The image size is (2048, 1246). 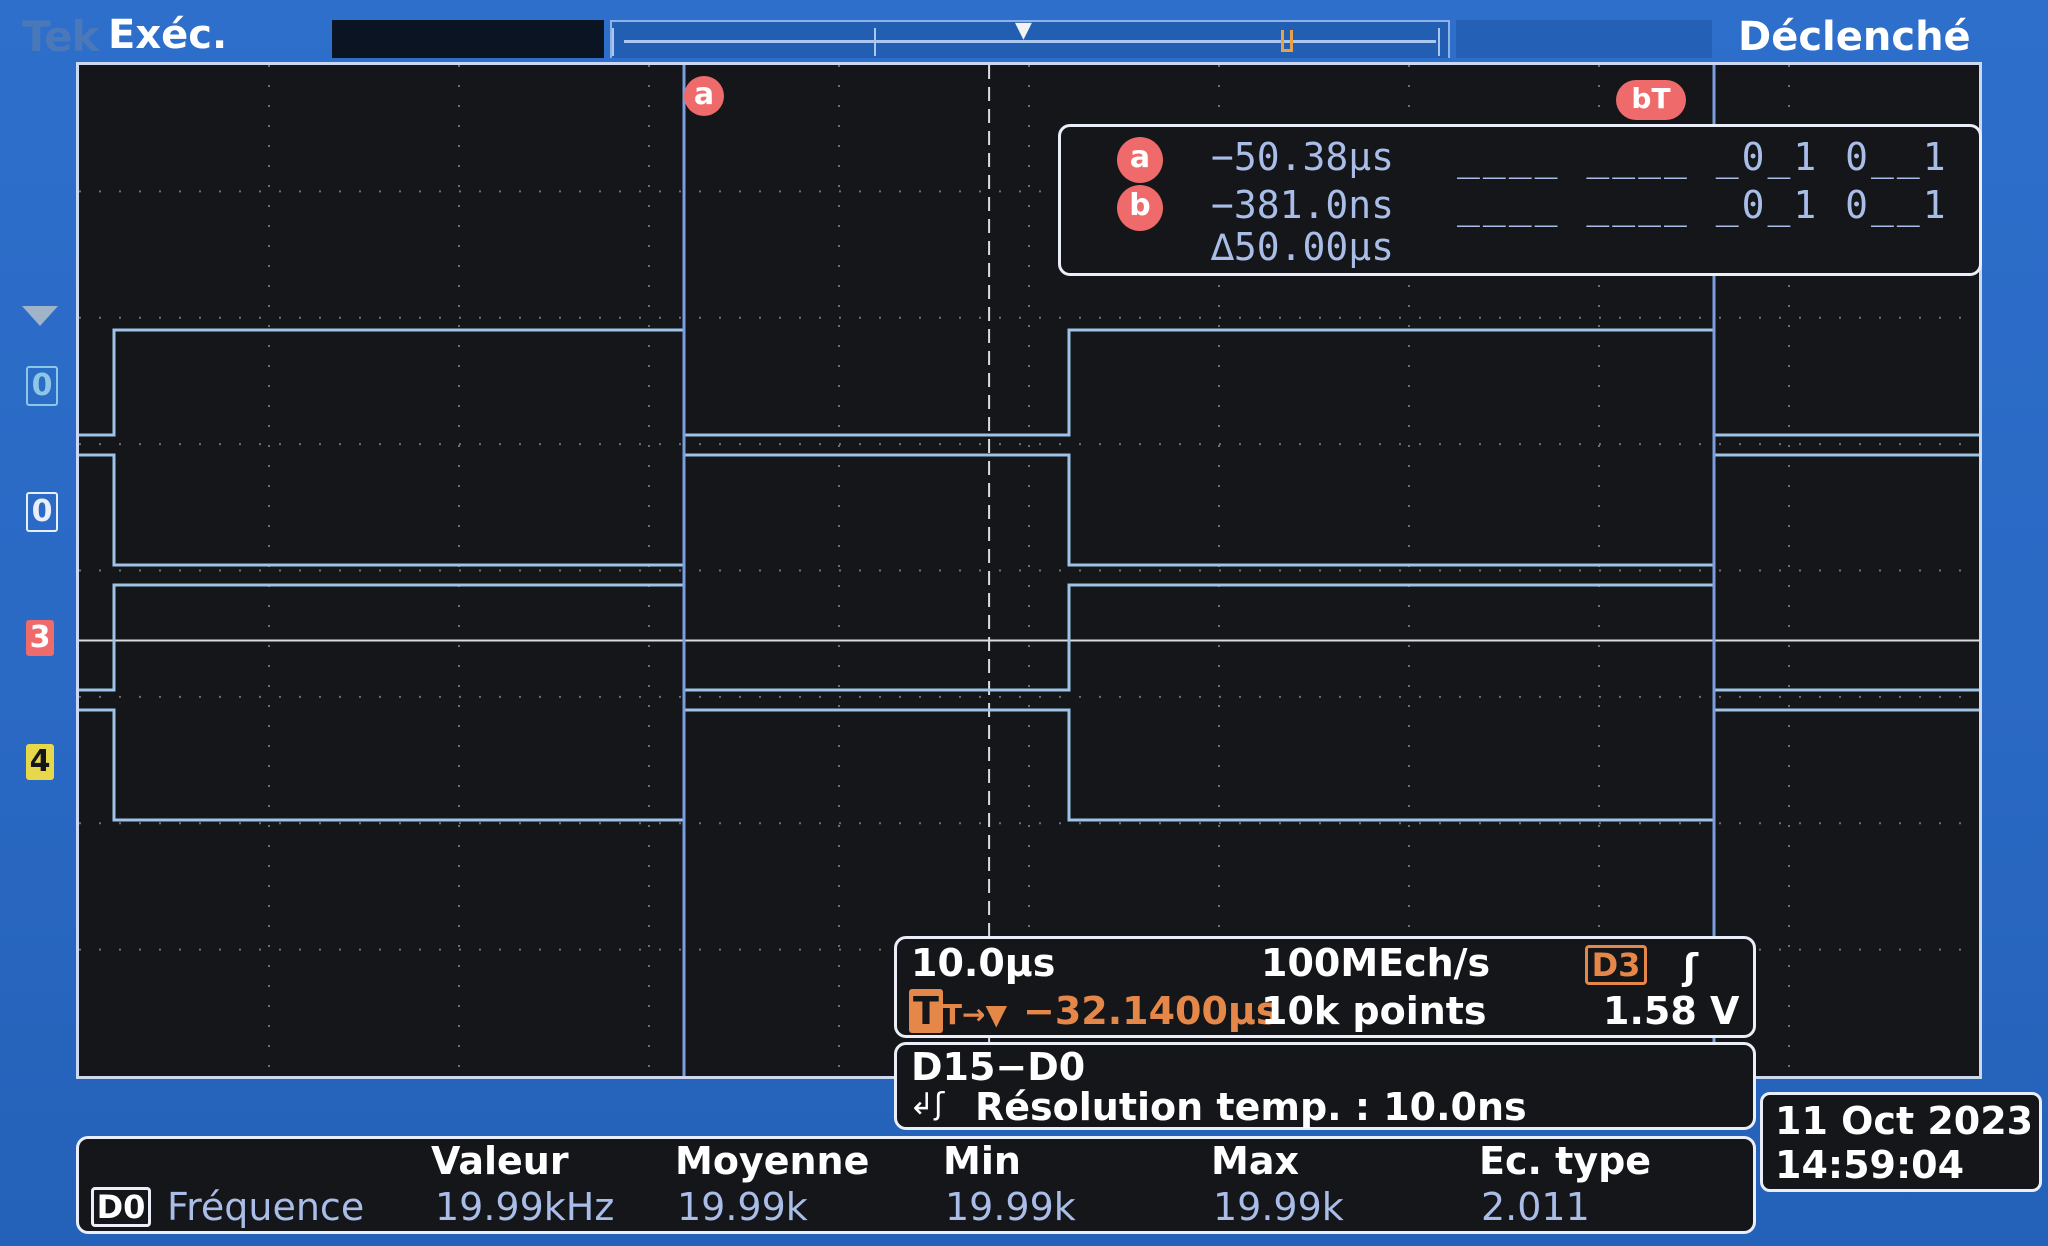 I want to click on acquisition-info-area, so click(x=468, y=39).